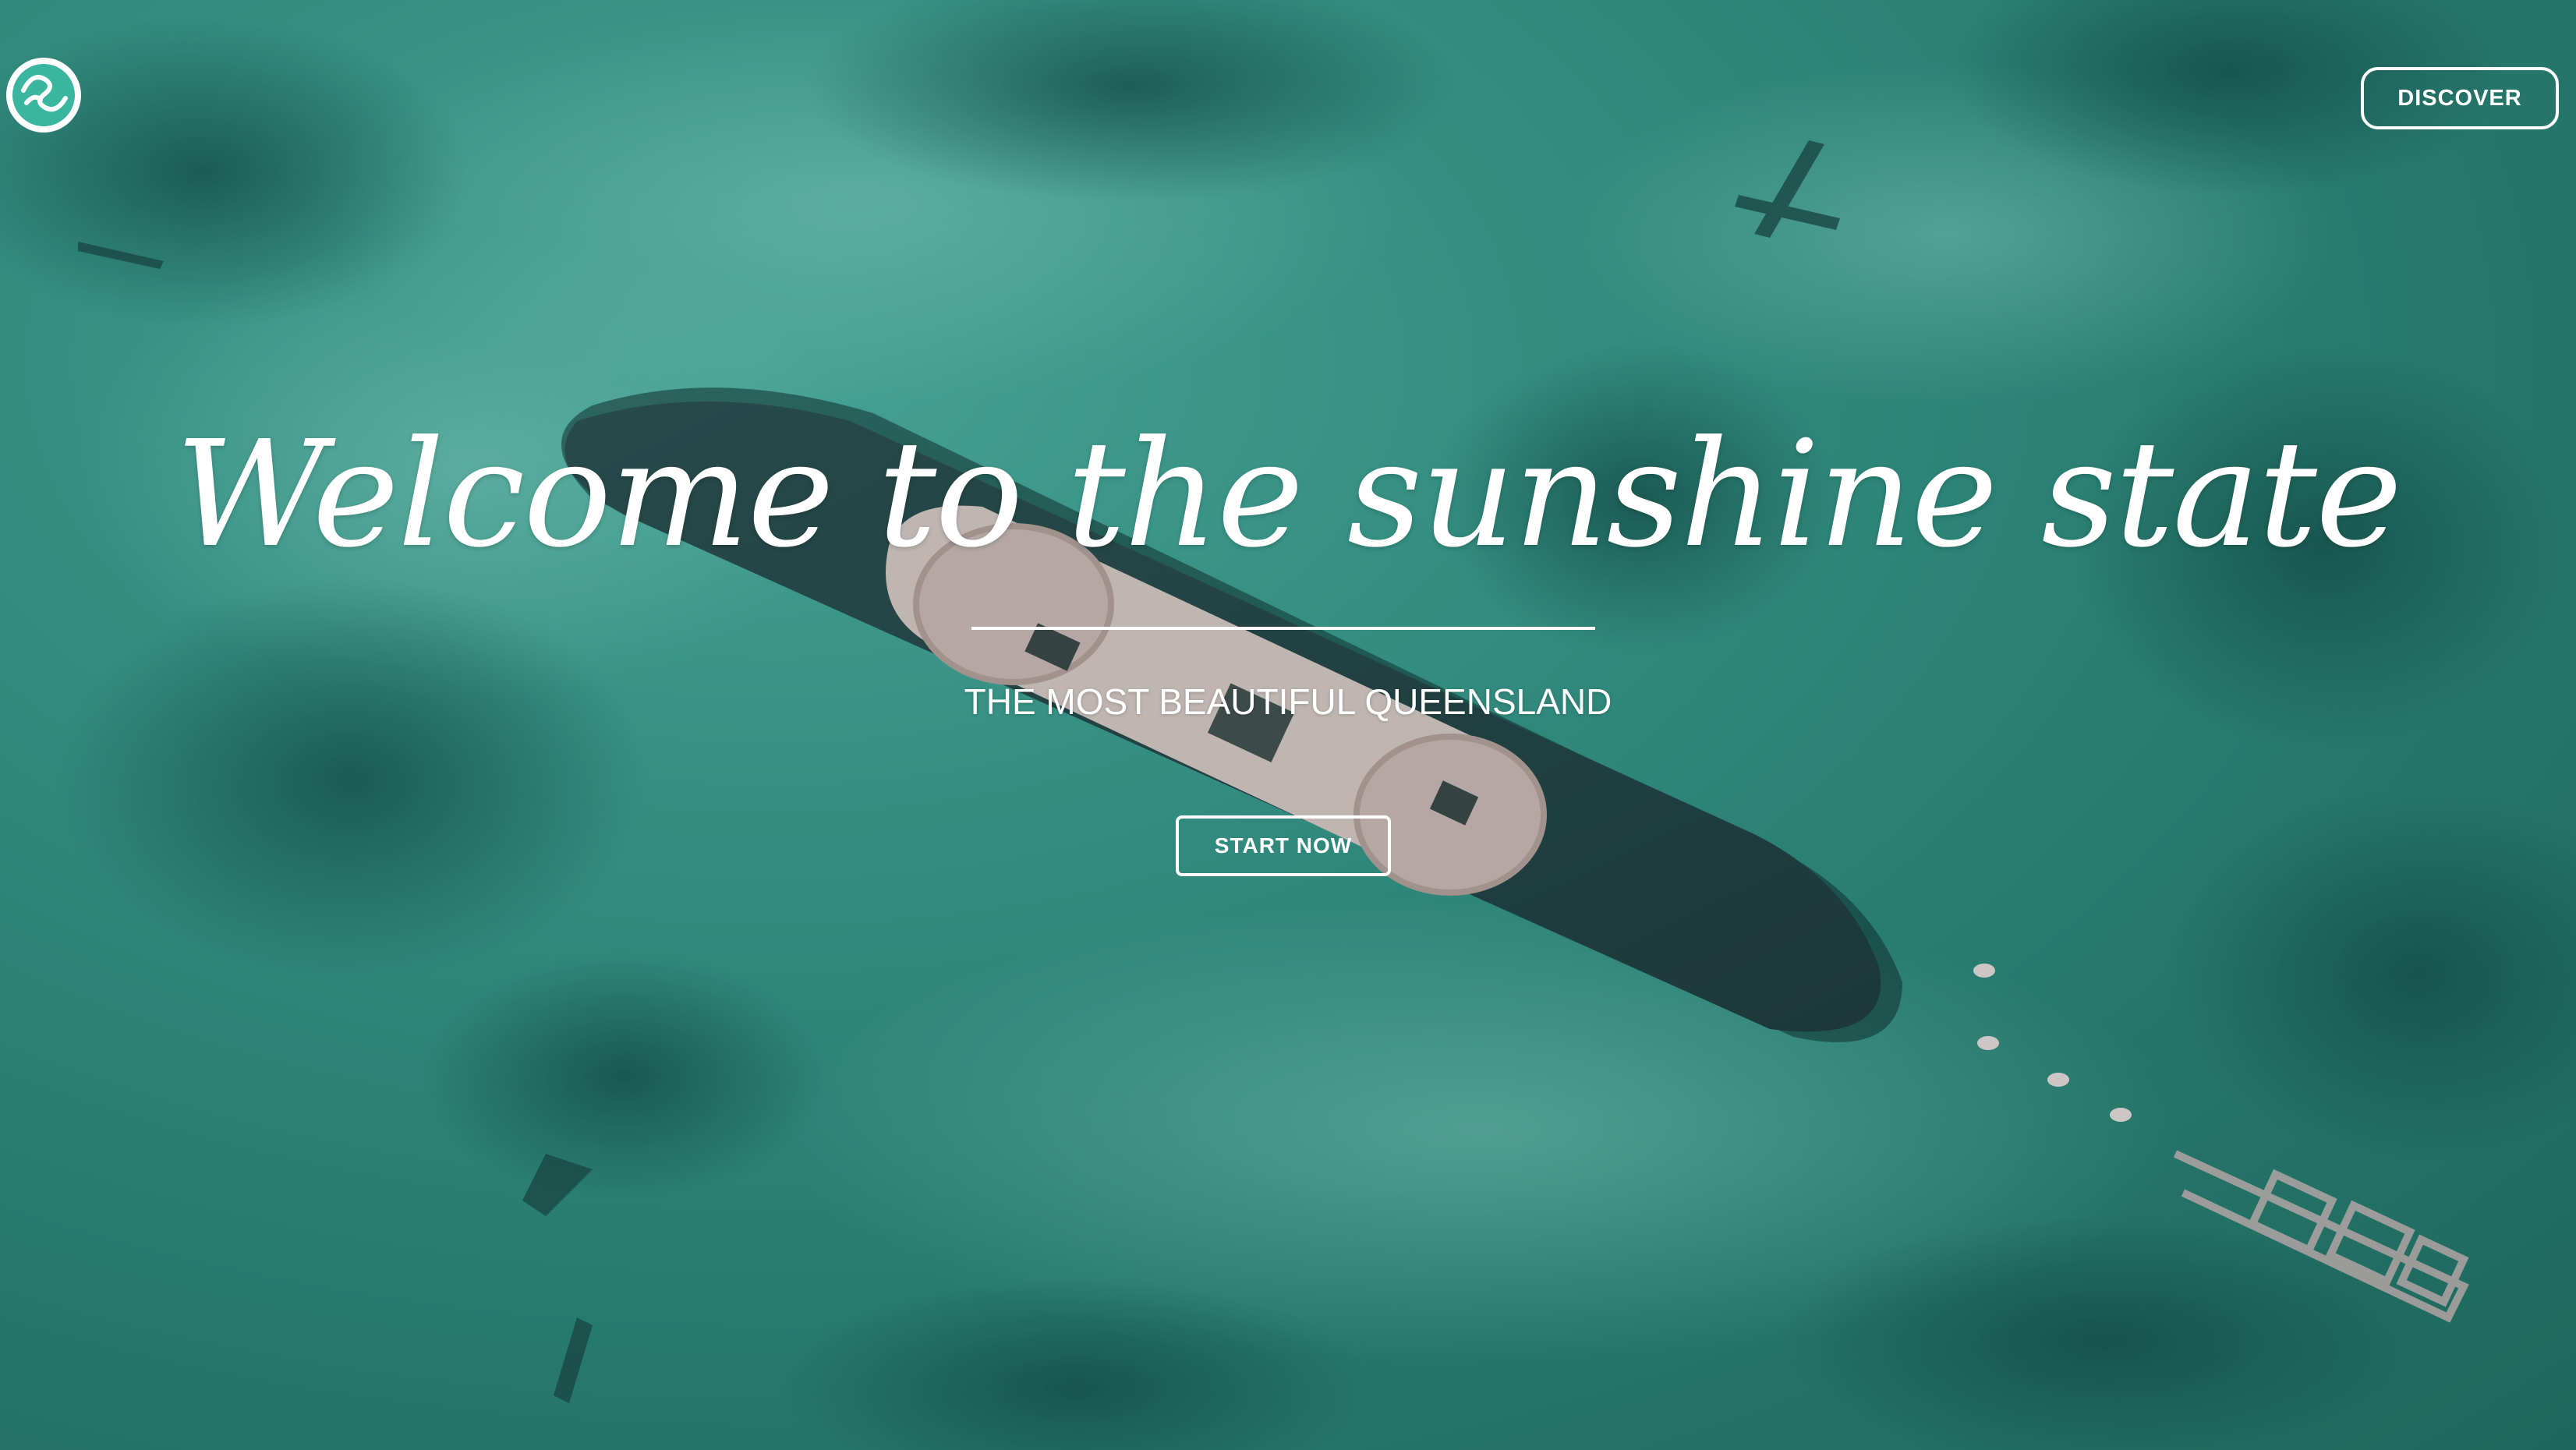 This screenshot has height=1450, width=2576. Describe the element at coordinates (1289, 494) in the screenshot. I see `hero-headline: Welcome to the sunshine state` at that location.